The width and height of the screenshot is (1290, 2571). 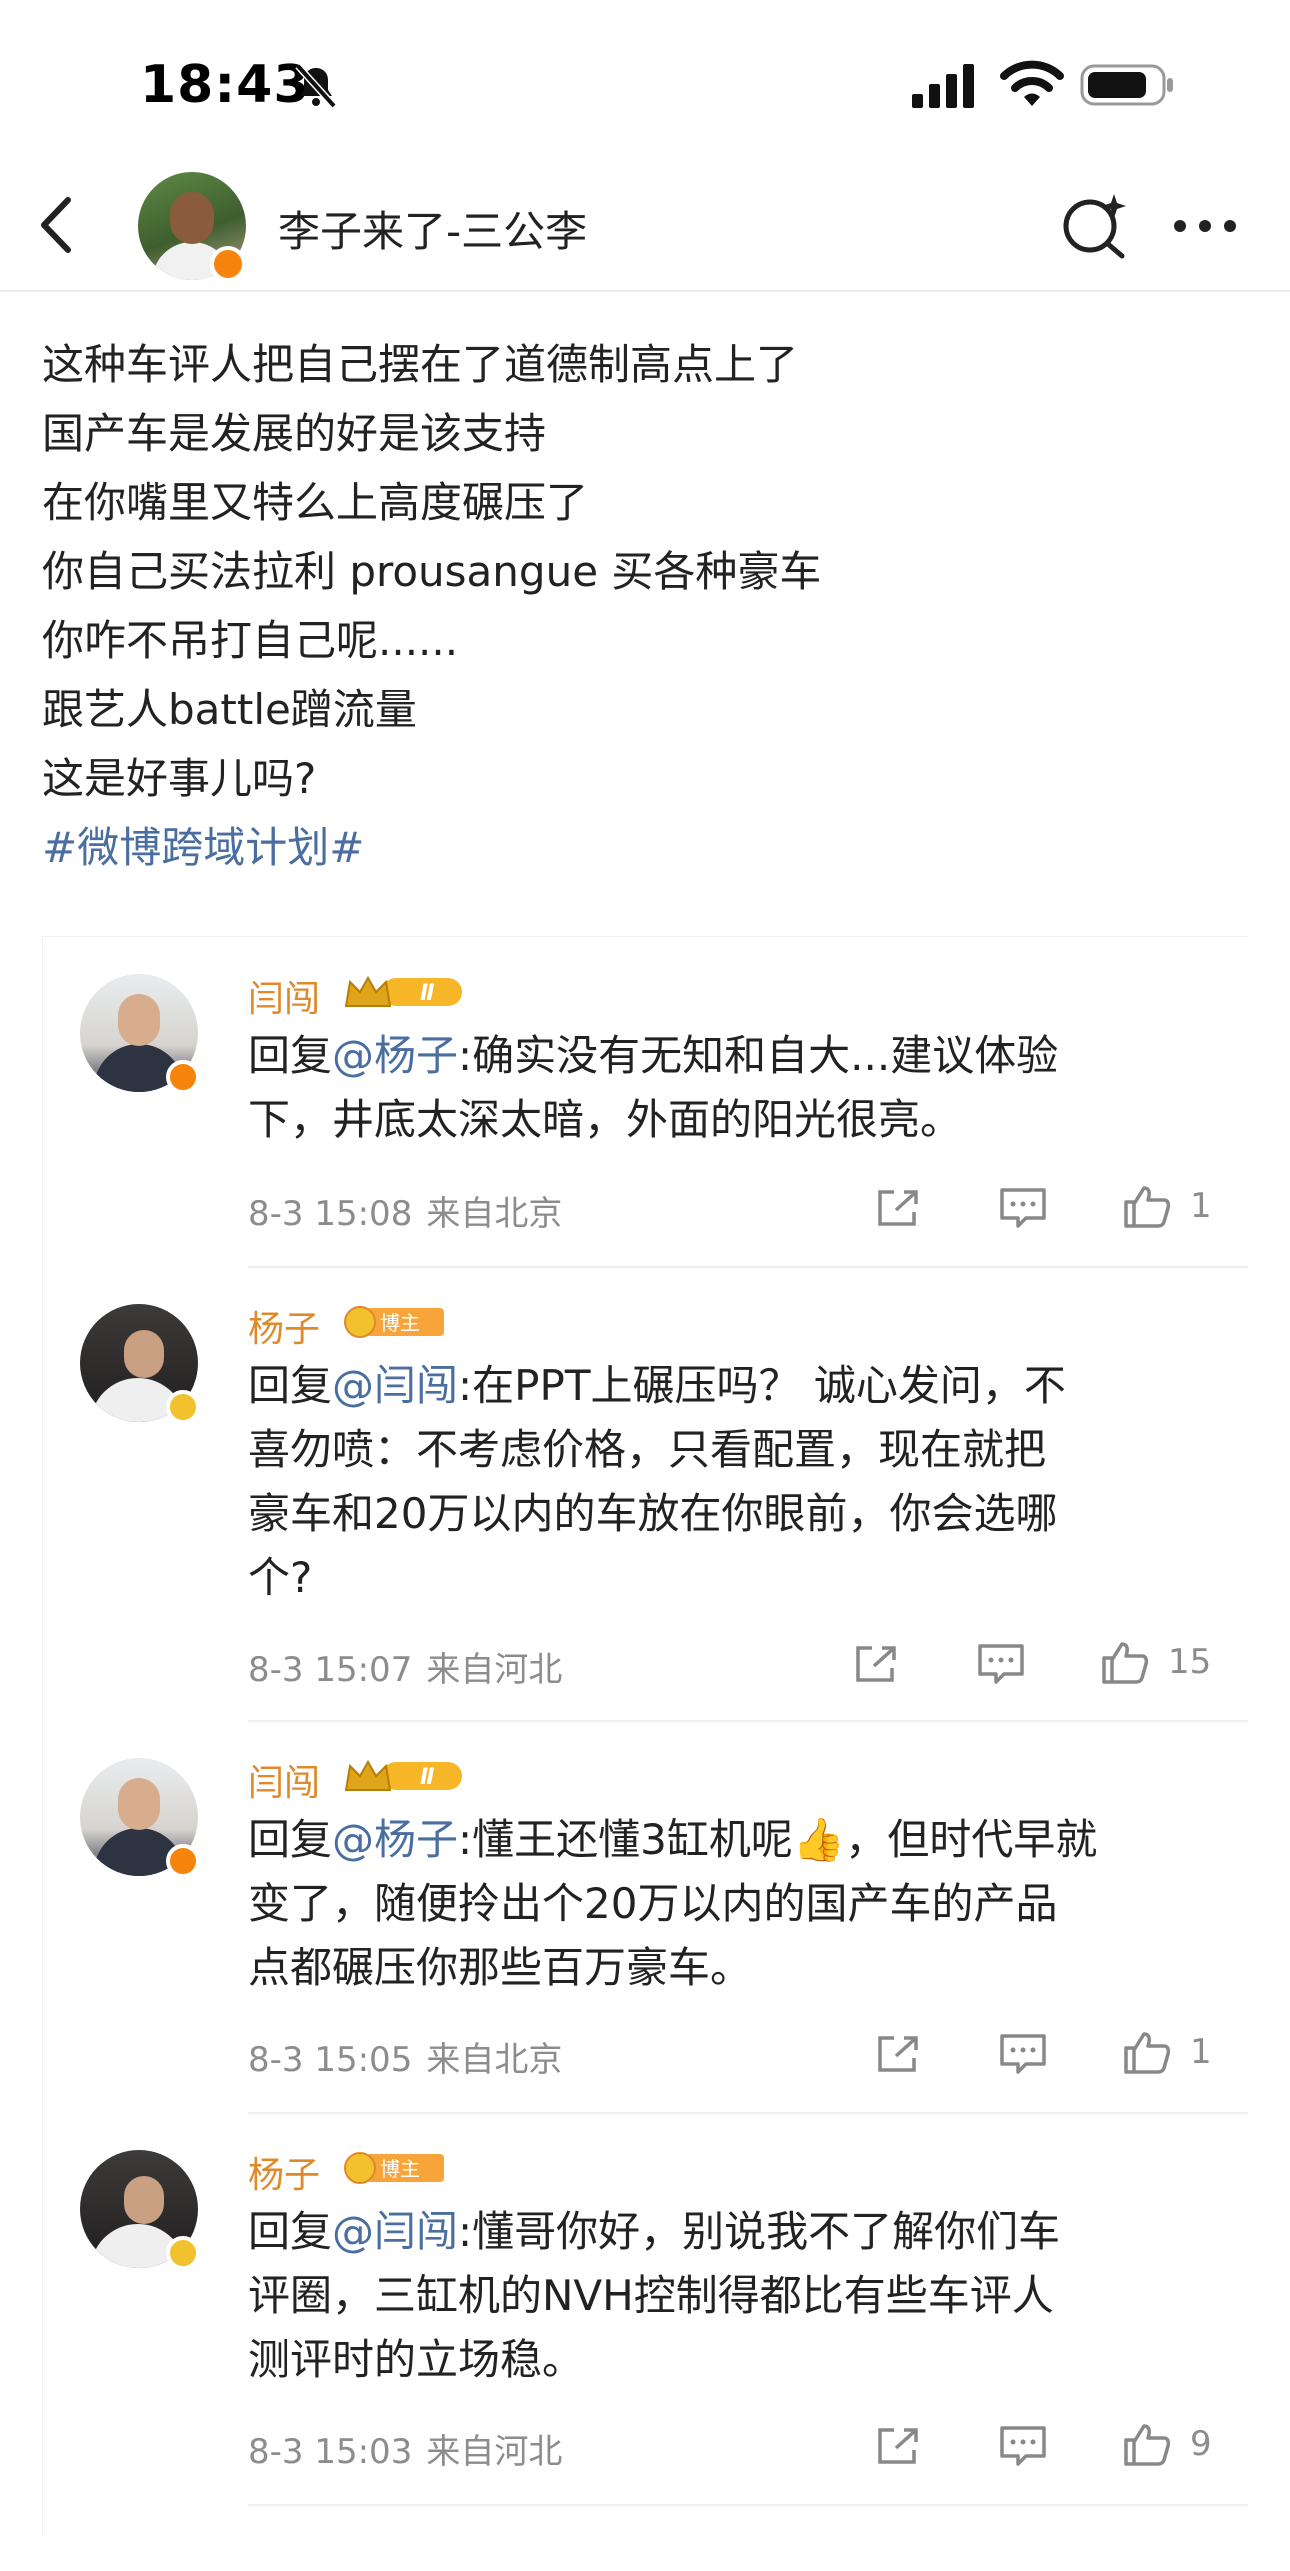 I want to click on comment-meta: 8-3 15:07 来自河北, so click(x=405, y=1666).